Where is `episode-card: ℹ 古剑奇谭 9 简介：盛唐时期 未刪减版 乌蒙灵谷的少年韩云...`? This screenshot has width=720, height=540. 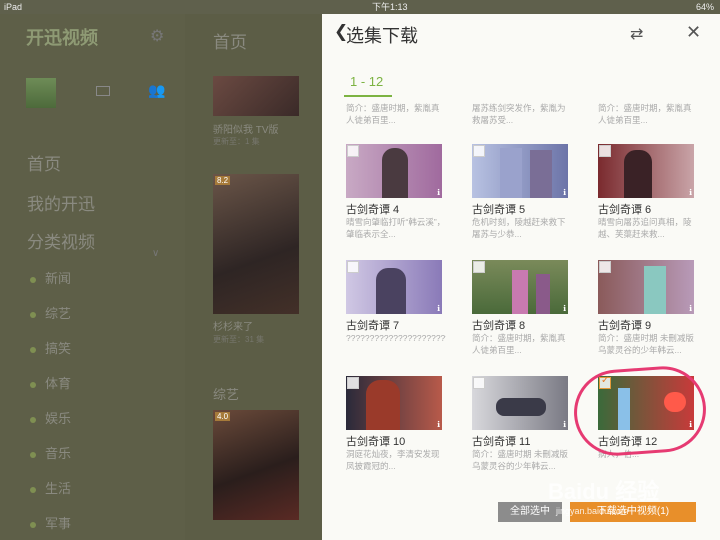
episode-card: ℹ 古剑奇谭 9 简介：盛唐时期 未刪减版 乌蒙灵谷的少年韩云... is located at coordinates (647, 307).